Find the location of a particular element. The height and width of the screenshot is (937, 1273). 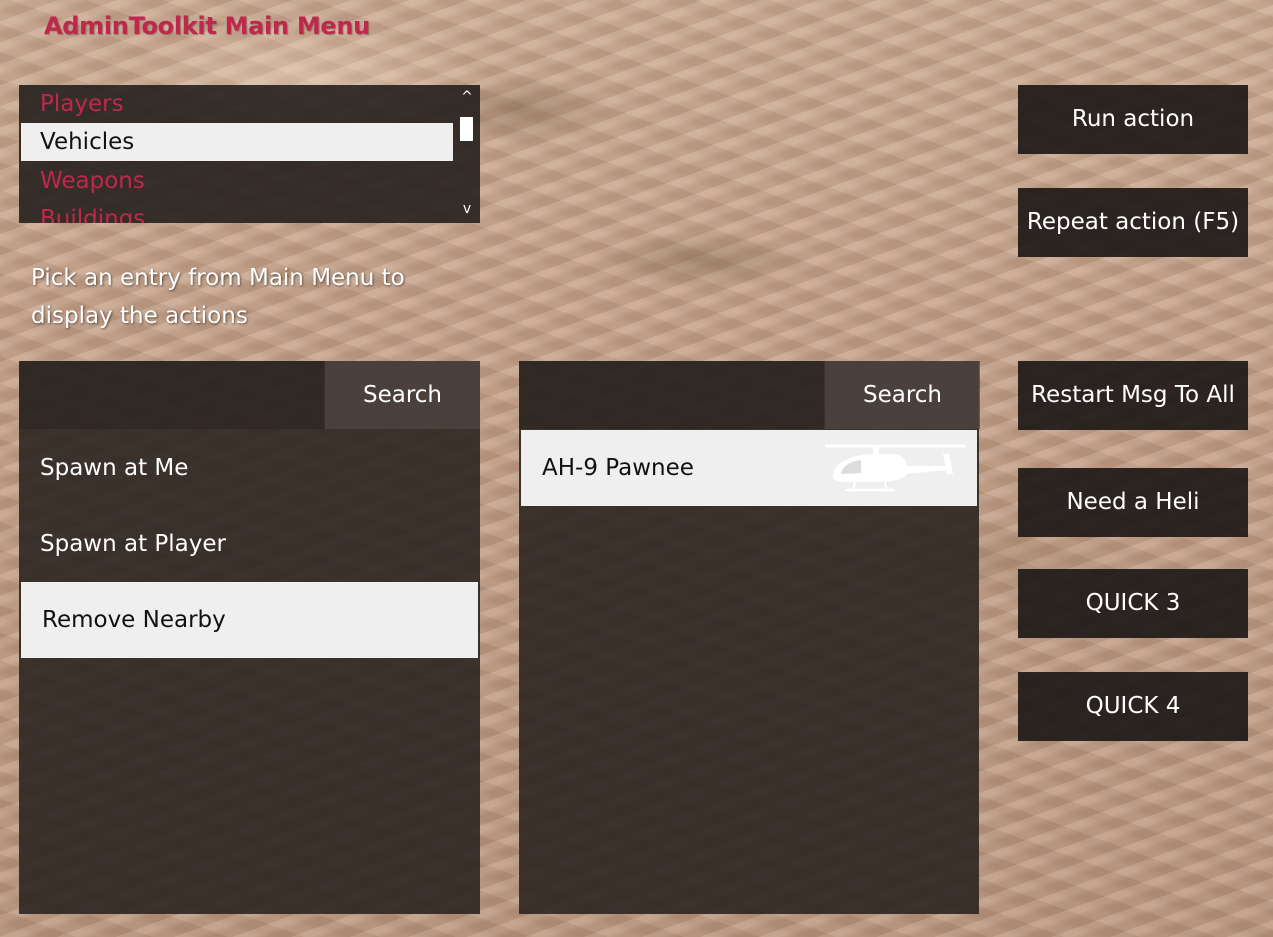

actions-search-input is located at coordinates (171, 395).